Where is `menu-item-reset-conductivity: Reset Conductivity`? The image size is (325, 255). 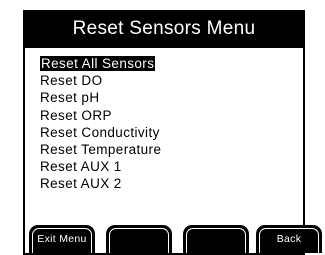
menu-item-reset-conductivity: Reset Conductivity is located at coordinates (100, 132).